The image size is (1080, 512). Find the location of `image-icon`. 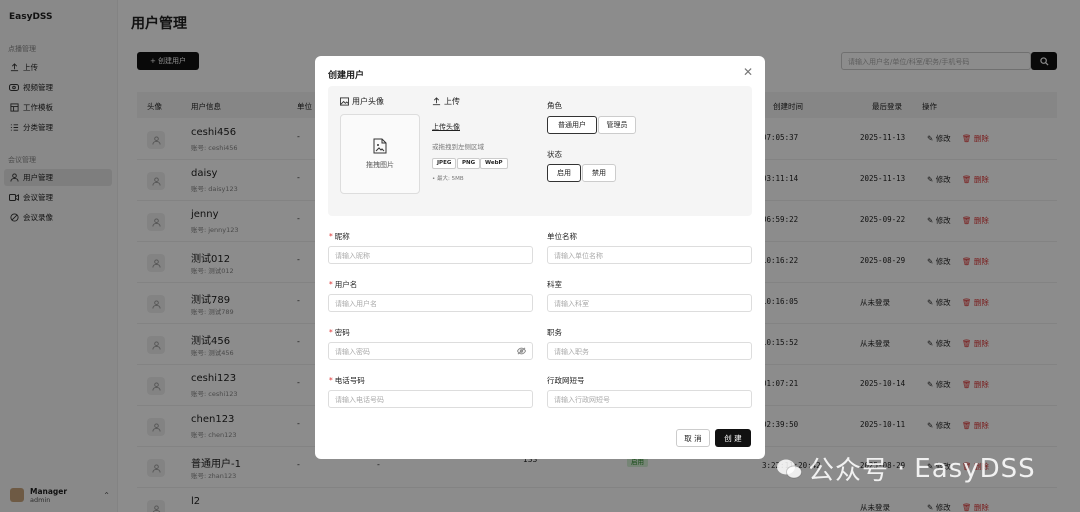

image-icon is located at coordinates (344, 101).